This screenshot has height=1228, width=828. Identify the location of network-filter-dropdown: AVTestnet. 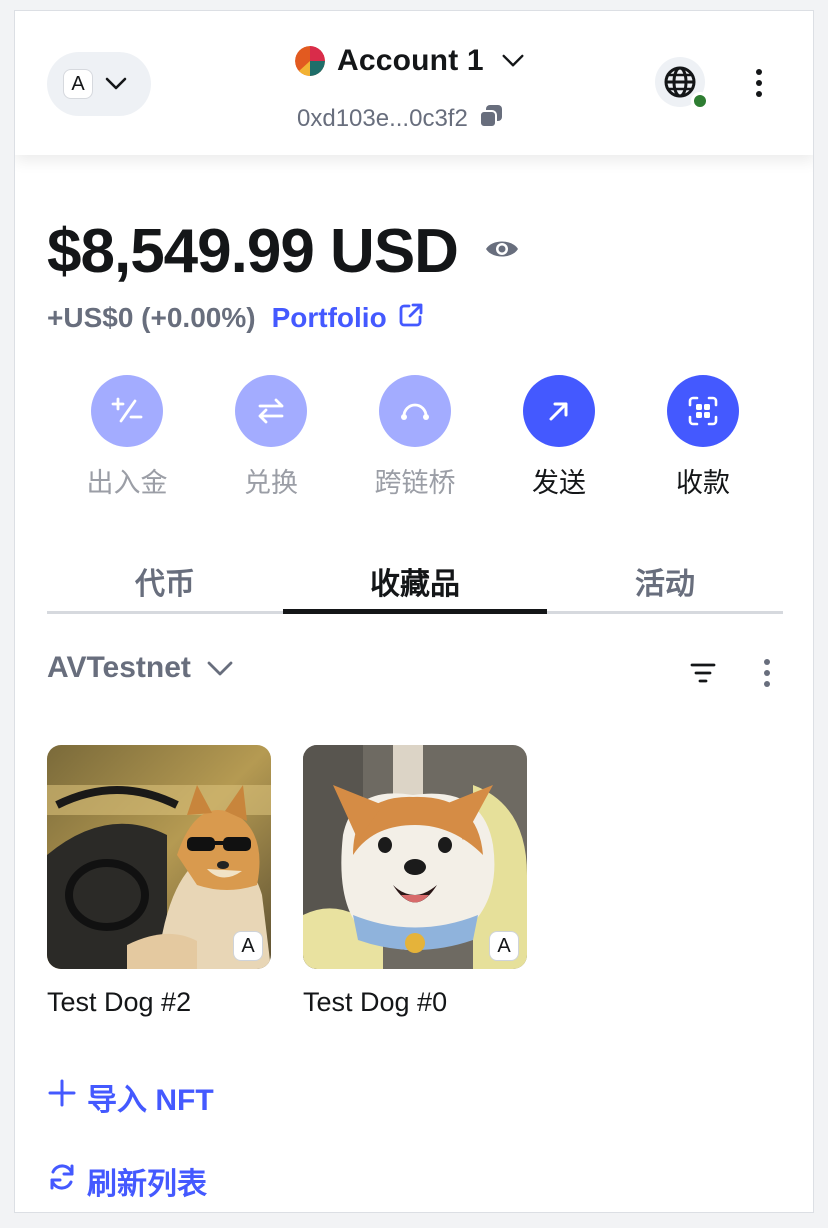
(140, 668).